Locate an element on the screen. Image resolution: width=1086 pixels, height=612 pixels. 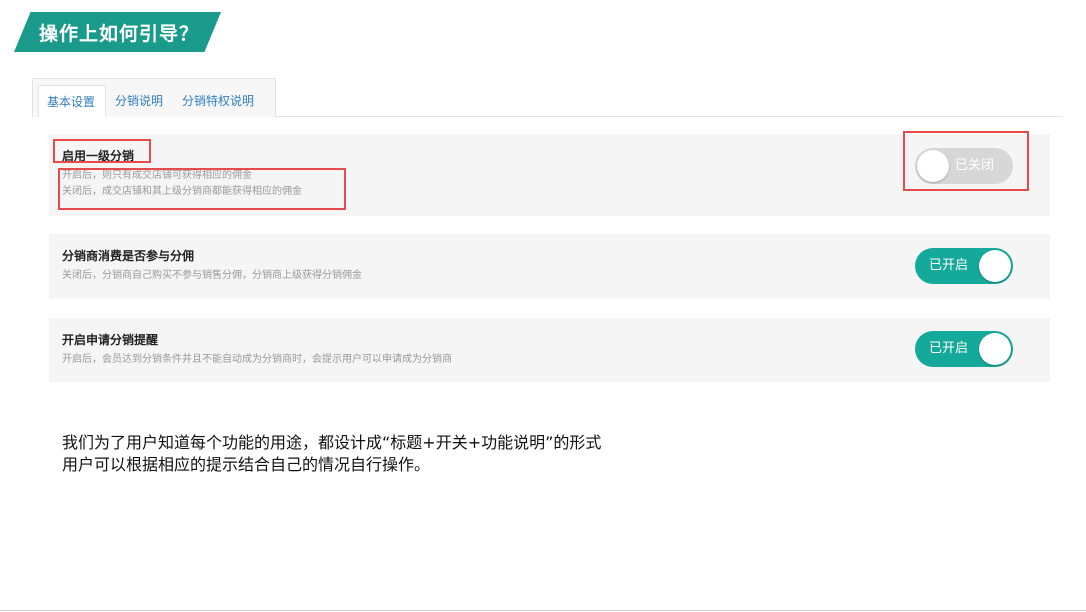
tab-distribution-description: 分销说明 is located at coordinates (140, 101).